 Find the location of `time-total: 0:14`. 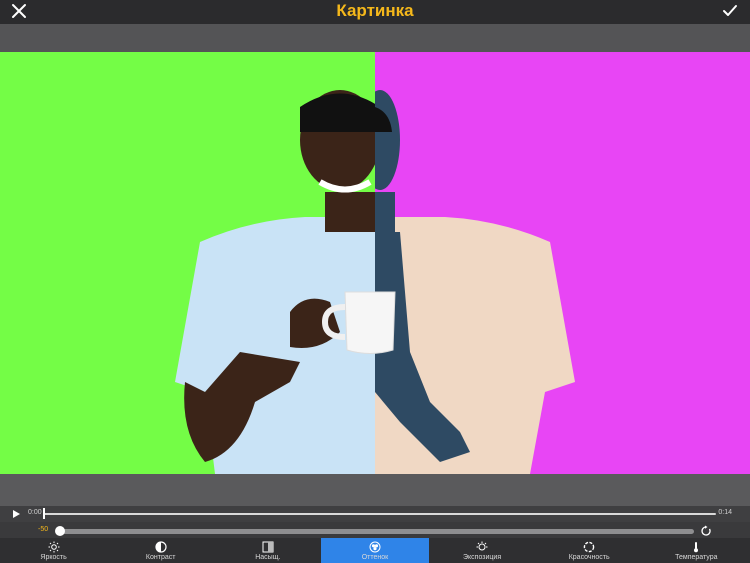

time-total: 0:14 is located at coordinates (725, 512).